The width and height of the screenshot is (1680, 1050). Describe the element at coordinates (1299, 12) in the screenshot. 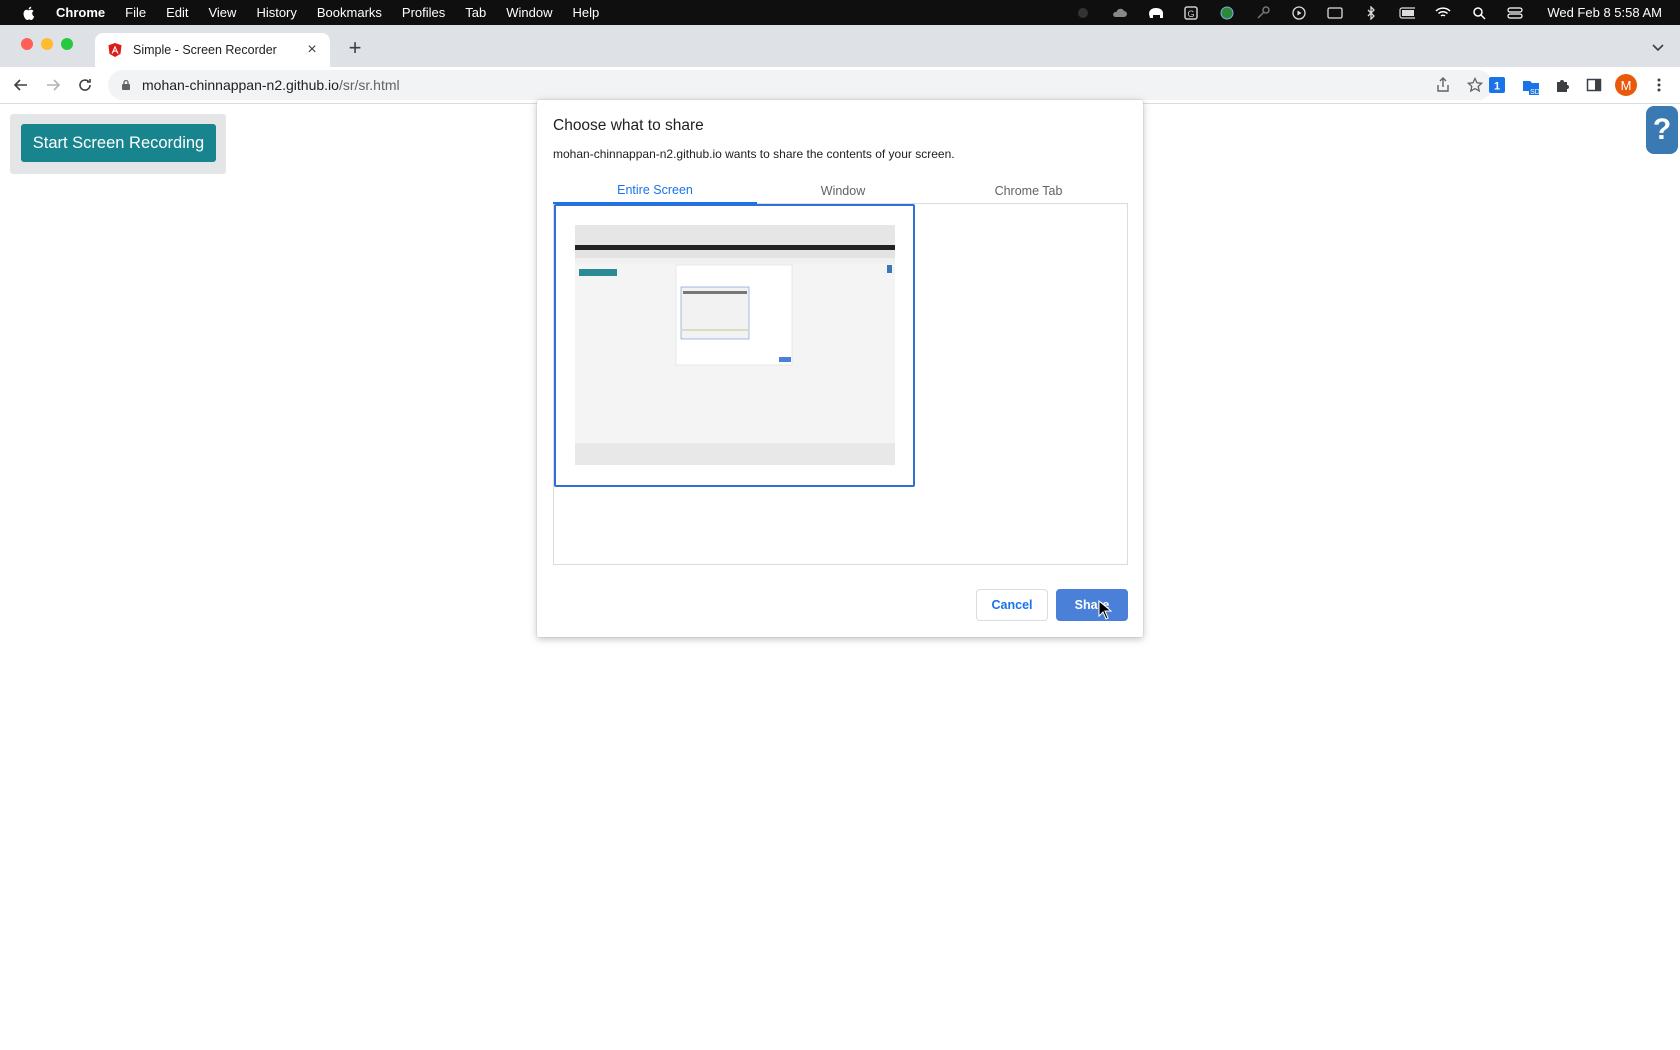

I see `play-circle-icon` at that location.